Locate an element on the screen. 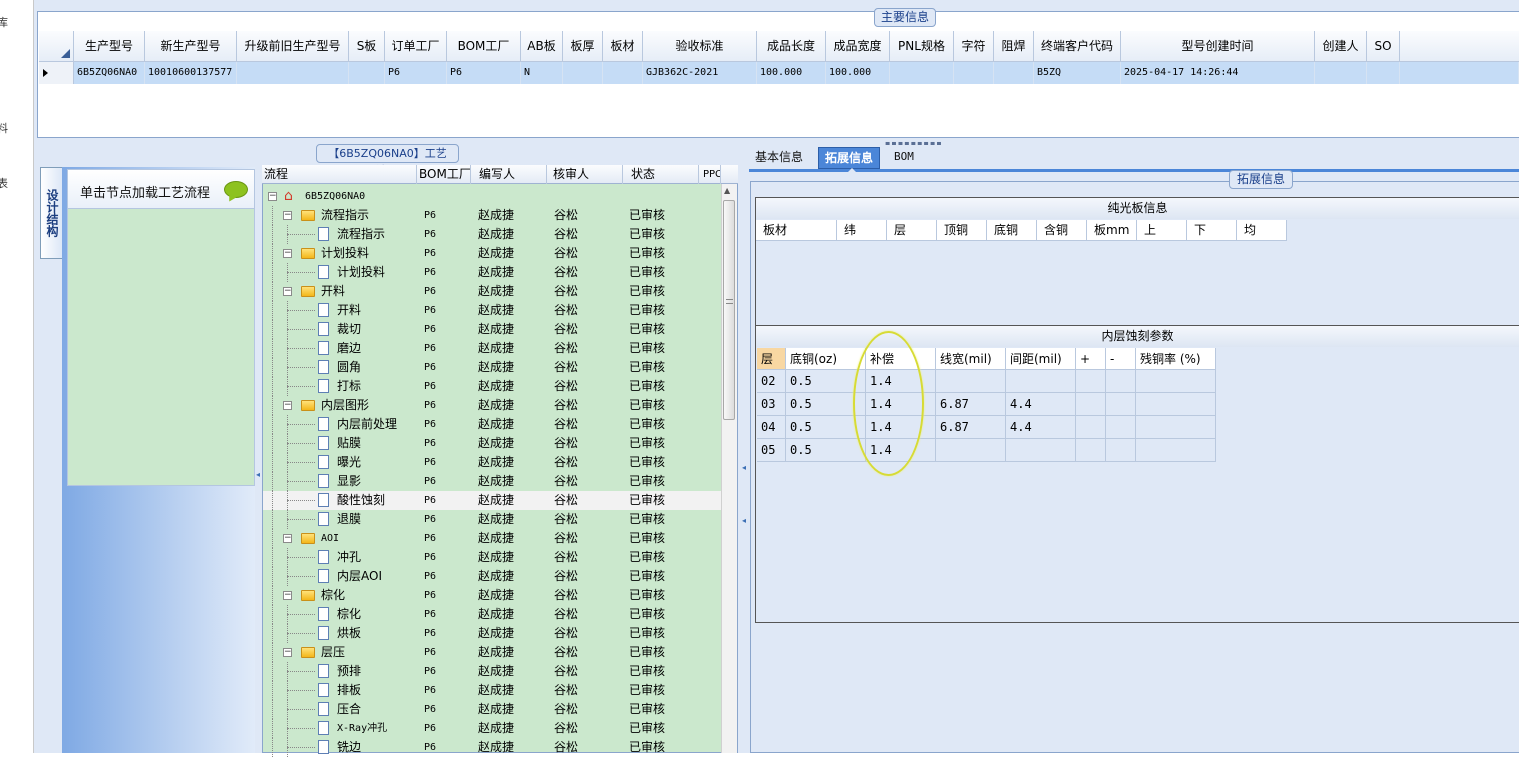  main-col-header: PNL规格 is located at coordinates (922, 46).